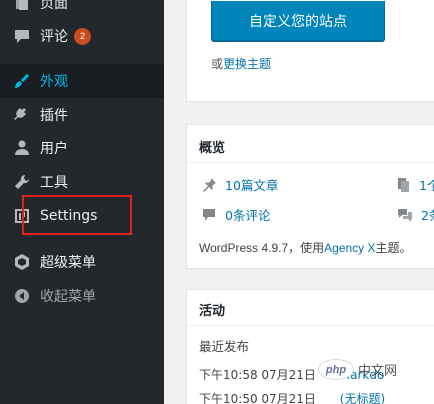 The image size is (434, 404). Describe the element at coordinates (82, 10) in the screenshot. I see `sidebar-item-pages: 页面` at that location.